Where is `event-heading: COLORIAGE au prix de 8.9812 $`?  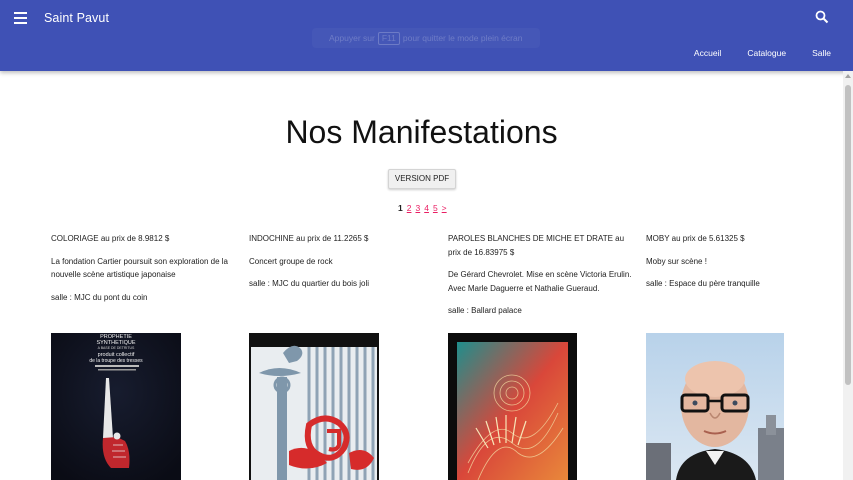 event-heading: COLORIAGE au prix de 8.9812 $ is located at coordinates (144, 239).